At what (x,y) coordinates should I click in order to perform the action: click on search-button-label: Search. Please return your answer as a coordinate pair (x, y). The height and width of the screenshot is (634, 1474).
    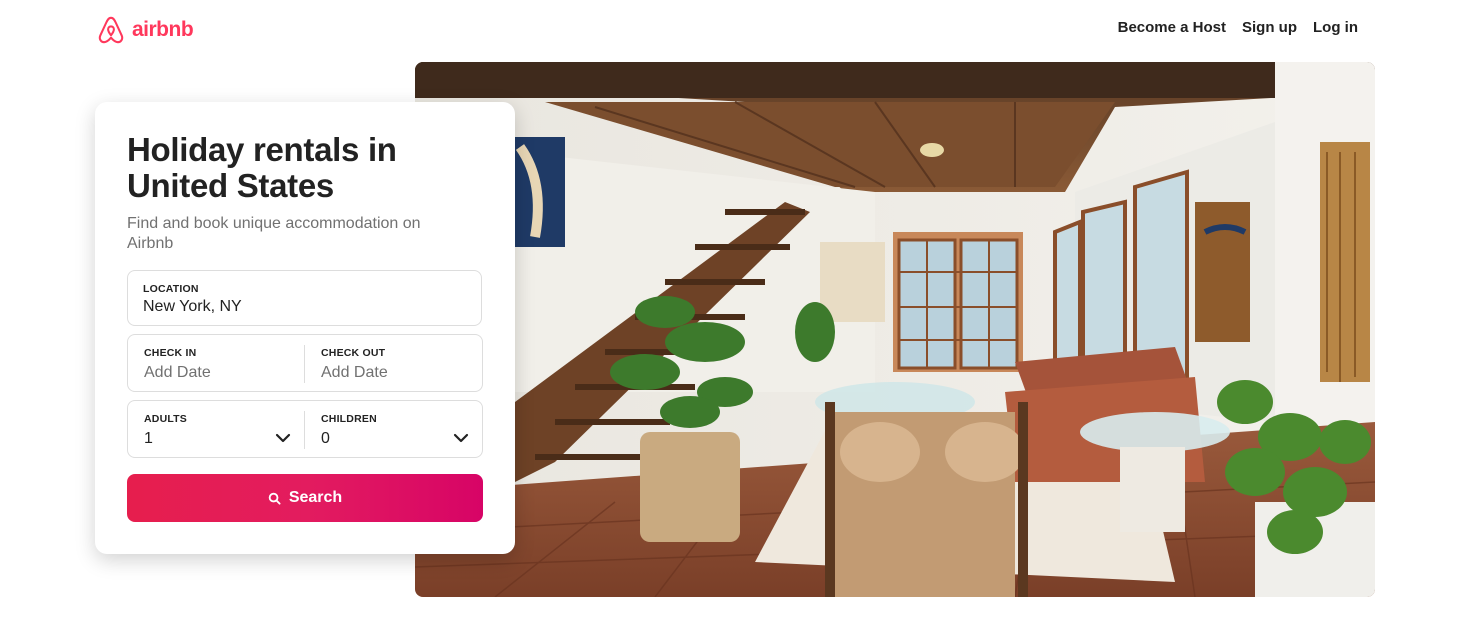
    Looking at the image, I should click on (315, 497).